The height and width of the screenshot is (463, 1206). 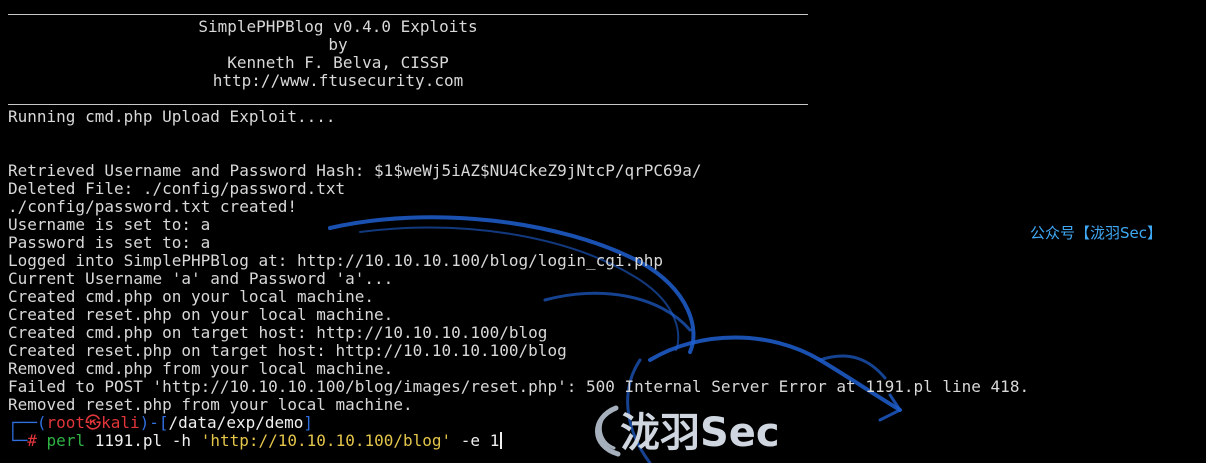 I want to click on command-url-arg: 'http://10.10.10.100/blog', so click(x=326, y=440).